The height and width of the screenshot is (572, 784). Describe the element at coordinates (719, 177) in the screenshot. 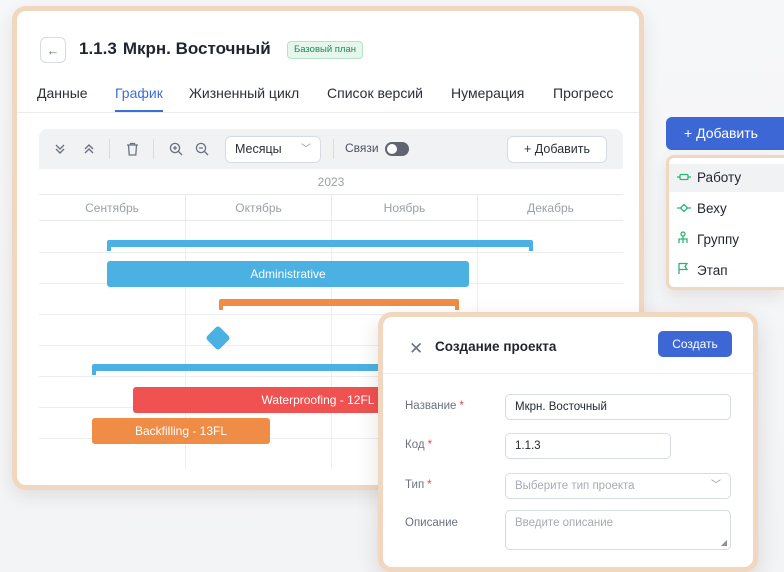

I see `menu-item-label: Работу` at that location.